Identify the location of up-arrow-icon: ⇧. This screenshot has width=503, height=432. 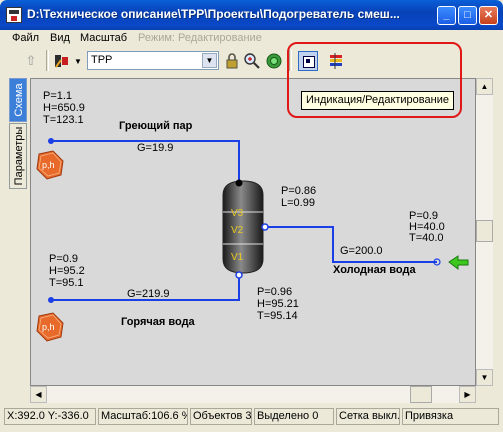
(31, 61).